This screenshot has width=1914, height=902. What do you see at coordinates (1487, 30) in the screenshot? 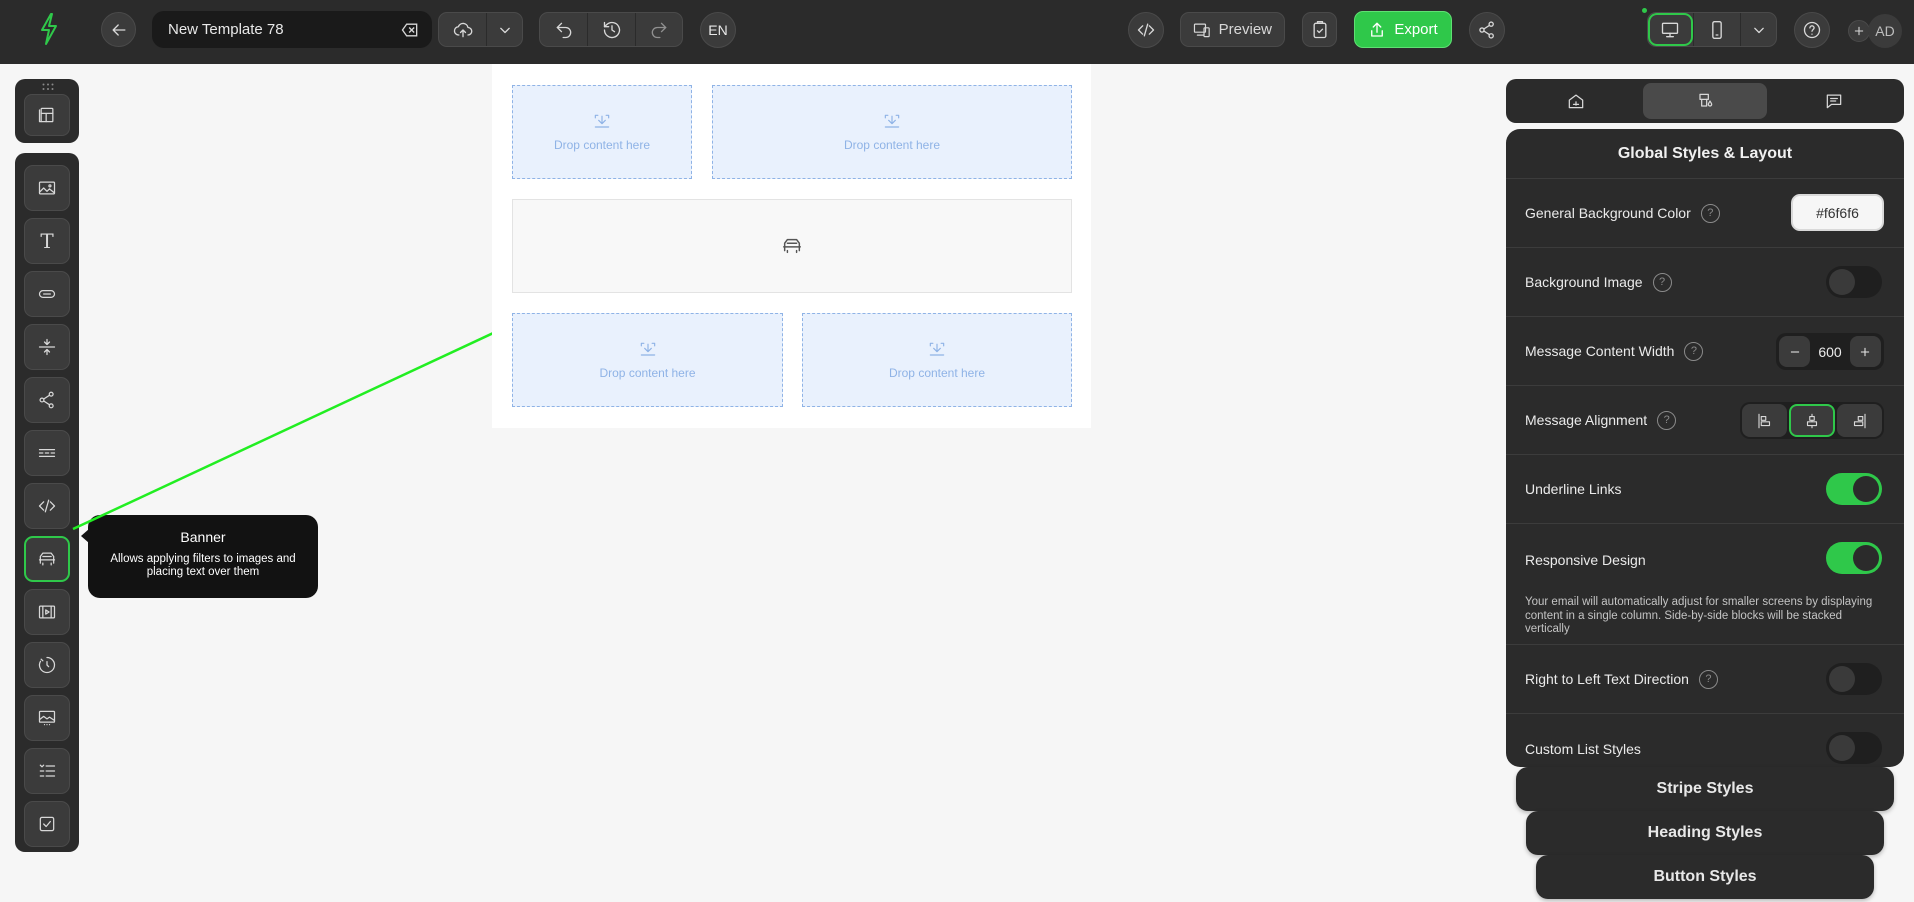
I see `share-button` at bounding box center [1487, 30].